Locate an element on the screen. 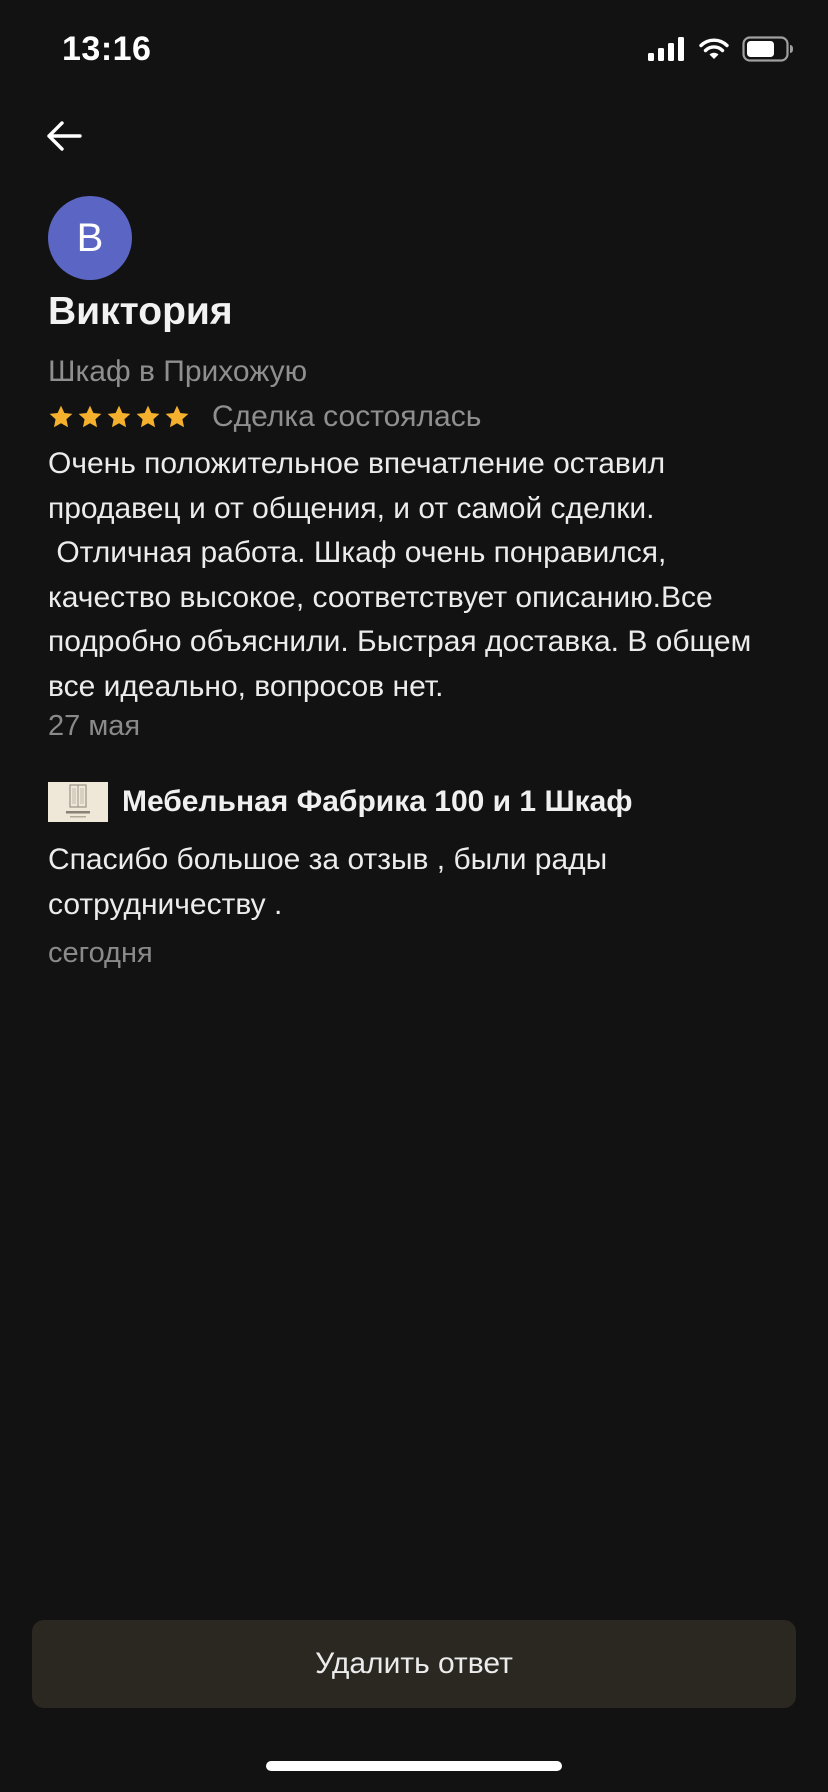 The width and height of the screenshot is (828, 1792). reviewer-avatar: В is located at coordinates (90, 238).